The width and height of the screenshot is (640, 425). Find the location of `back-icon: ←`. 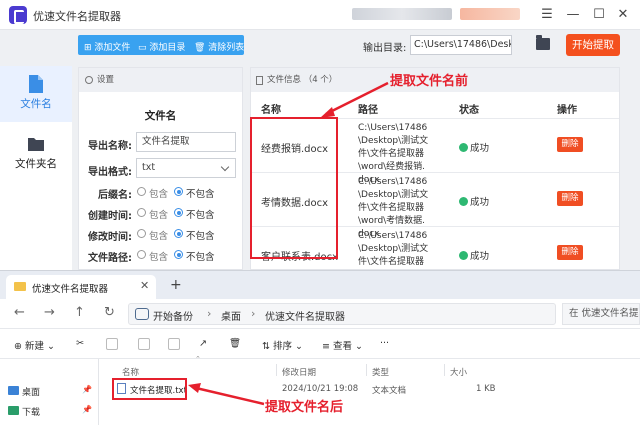

back-icon: ← is located at coordinates (19, 312).